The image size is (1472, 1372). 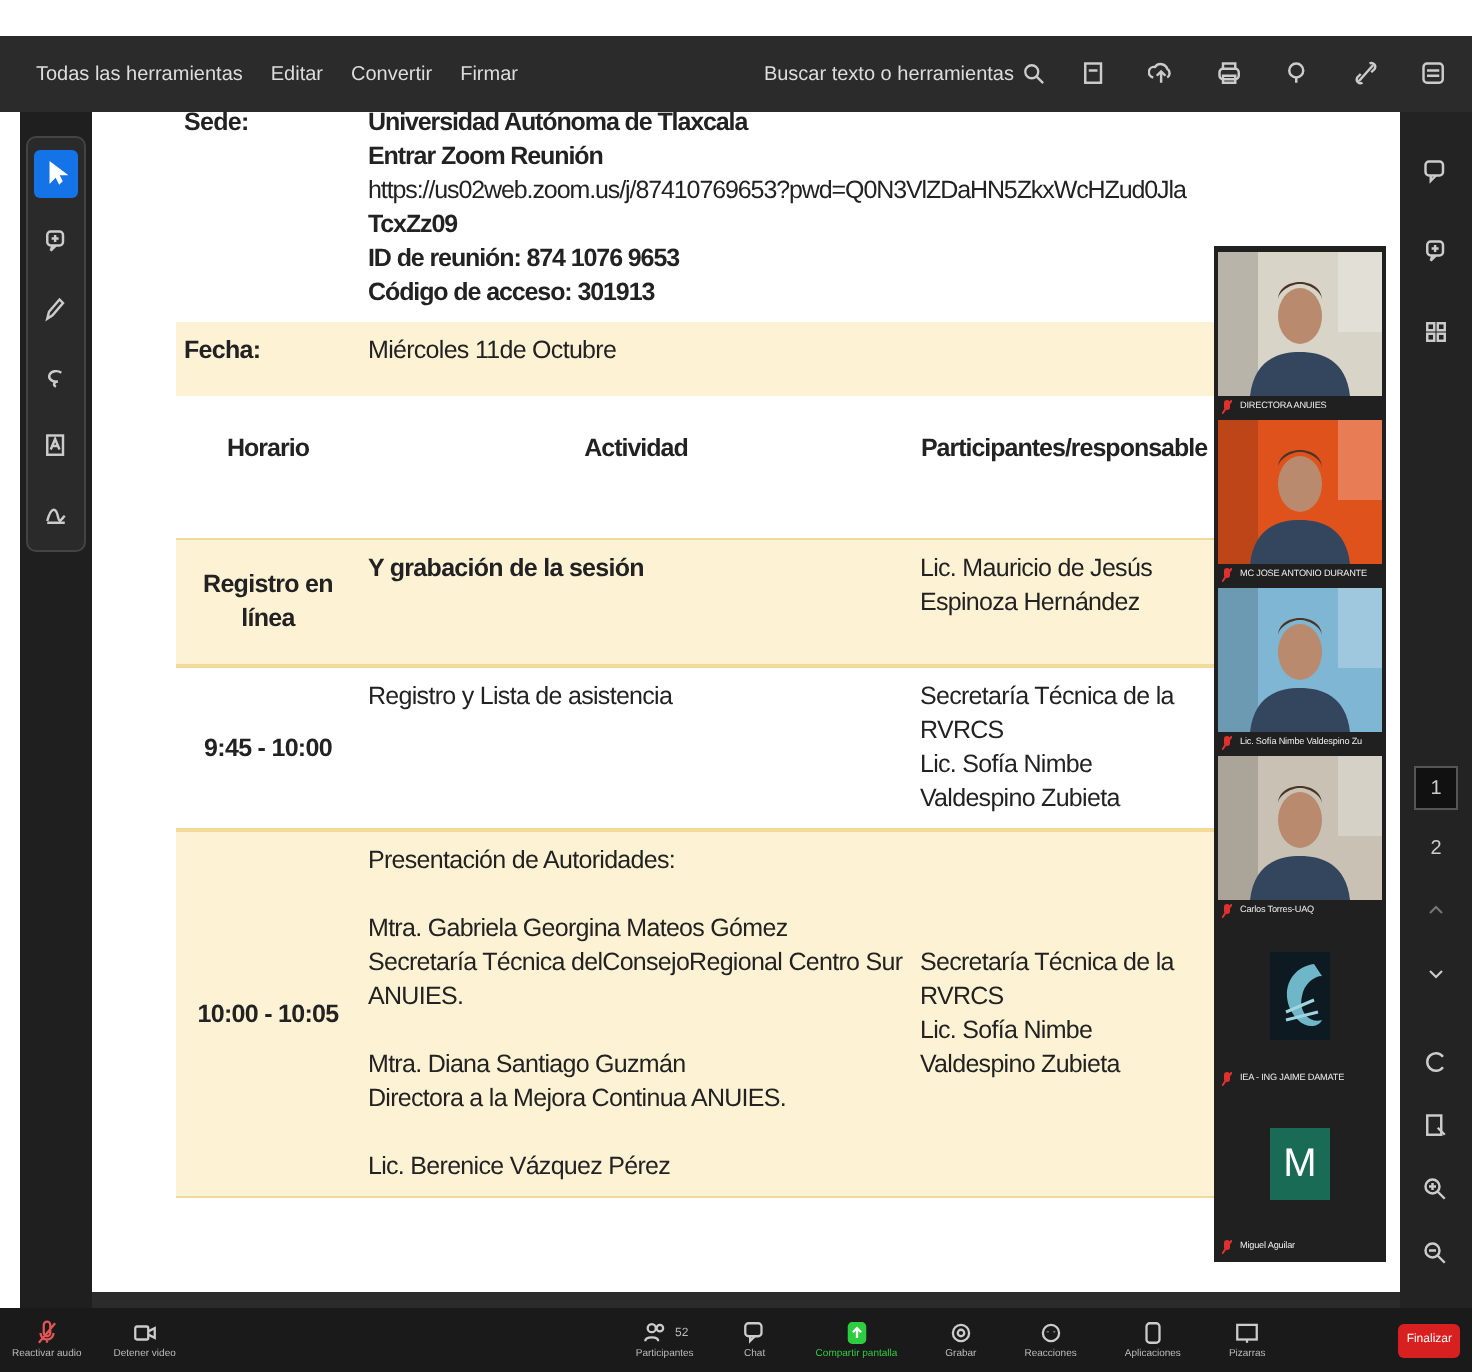 I want to click on text-line: Mtra. Gabriela Georgina Mateos Gómez, so click(x=579, y=929).